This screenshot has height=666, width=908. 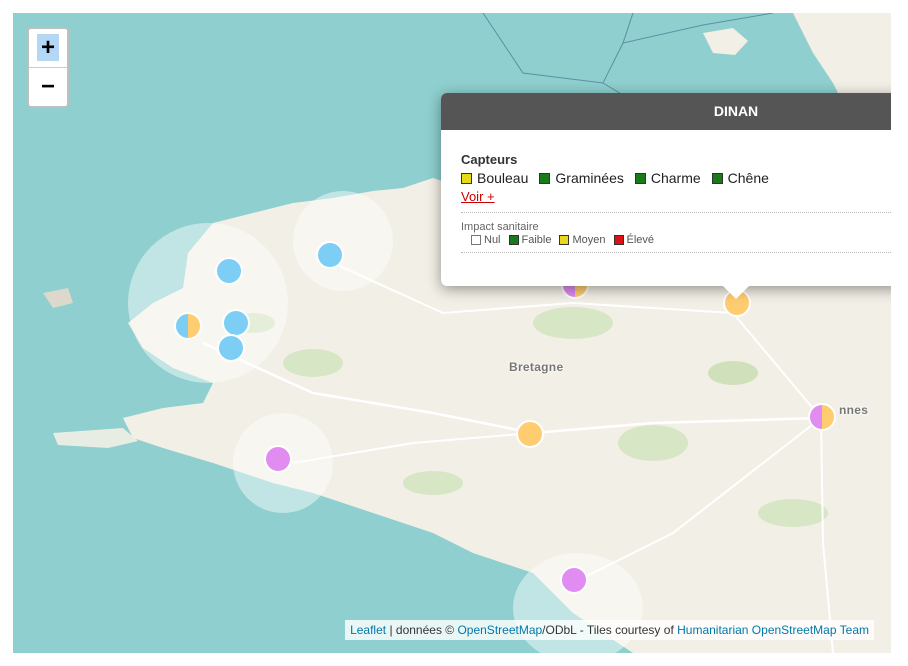 I want to click on impact-nul: Nul, so click(x=486, y=240).